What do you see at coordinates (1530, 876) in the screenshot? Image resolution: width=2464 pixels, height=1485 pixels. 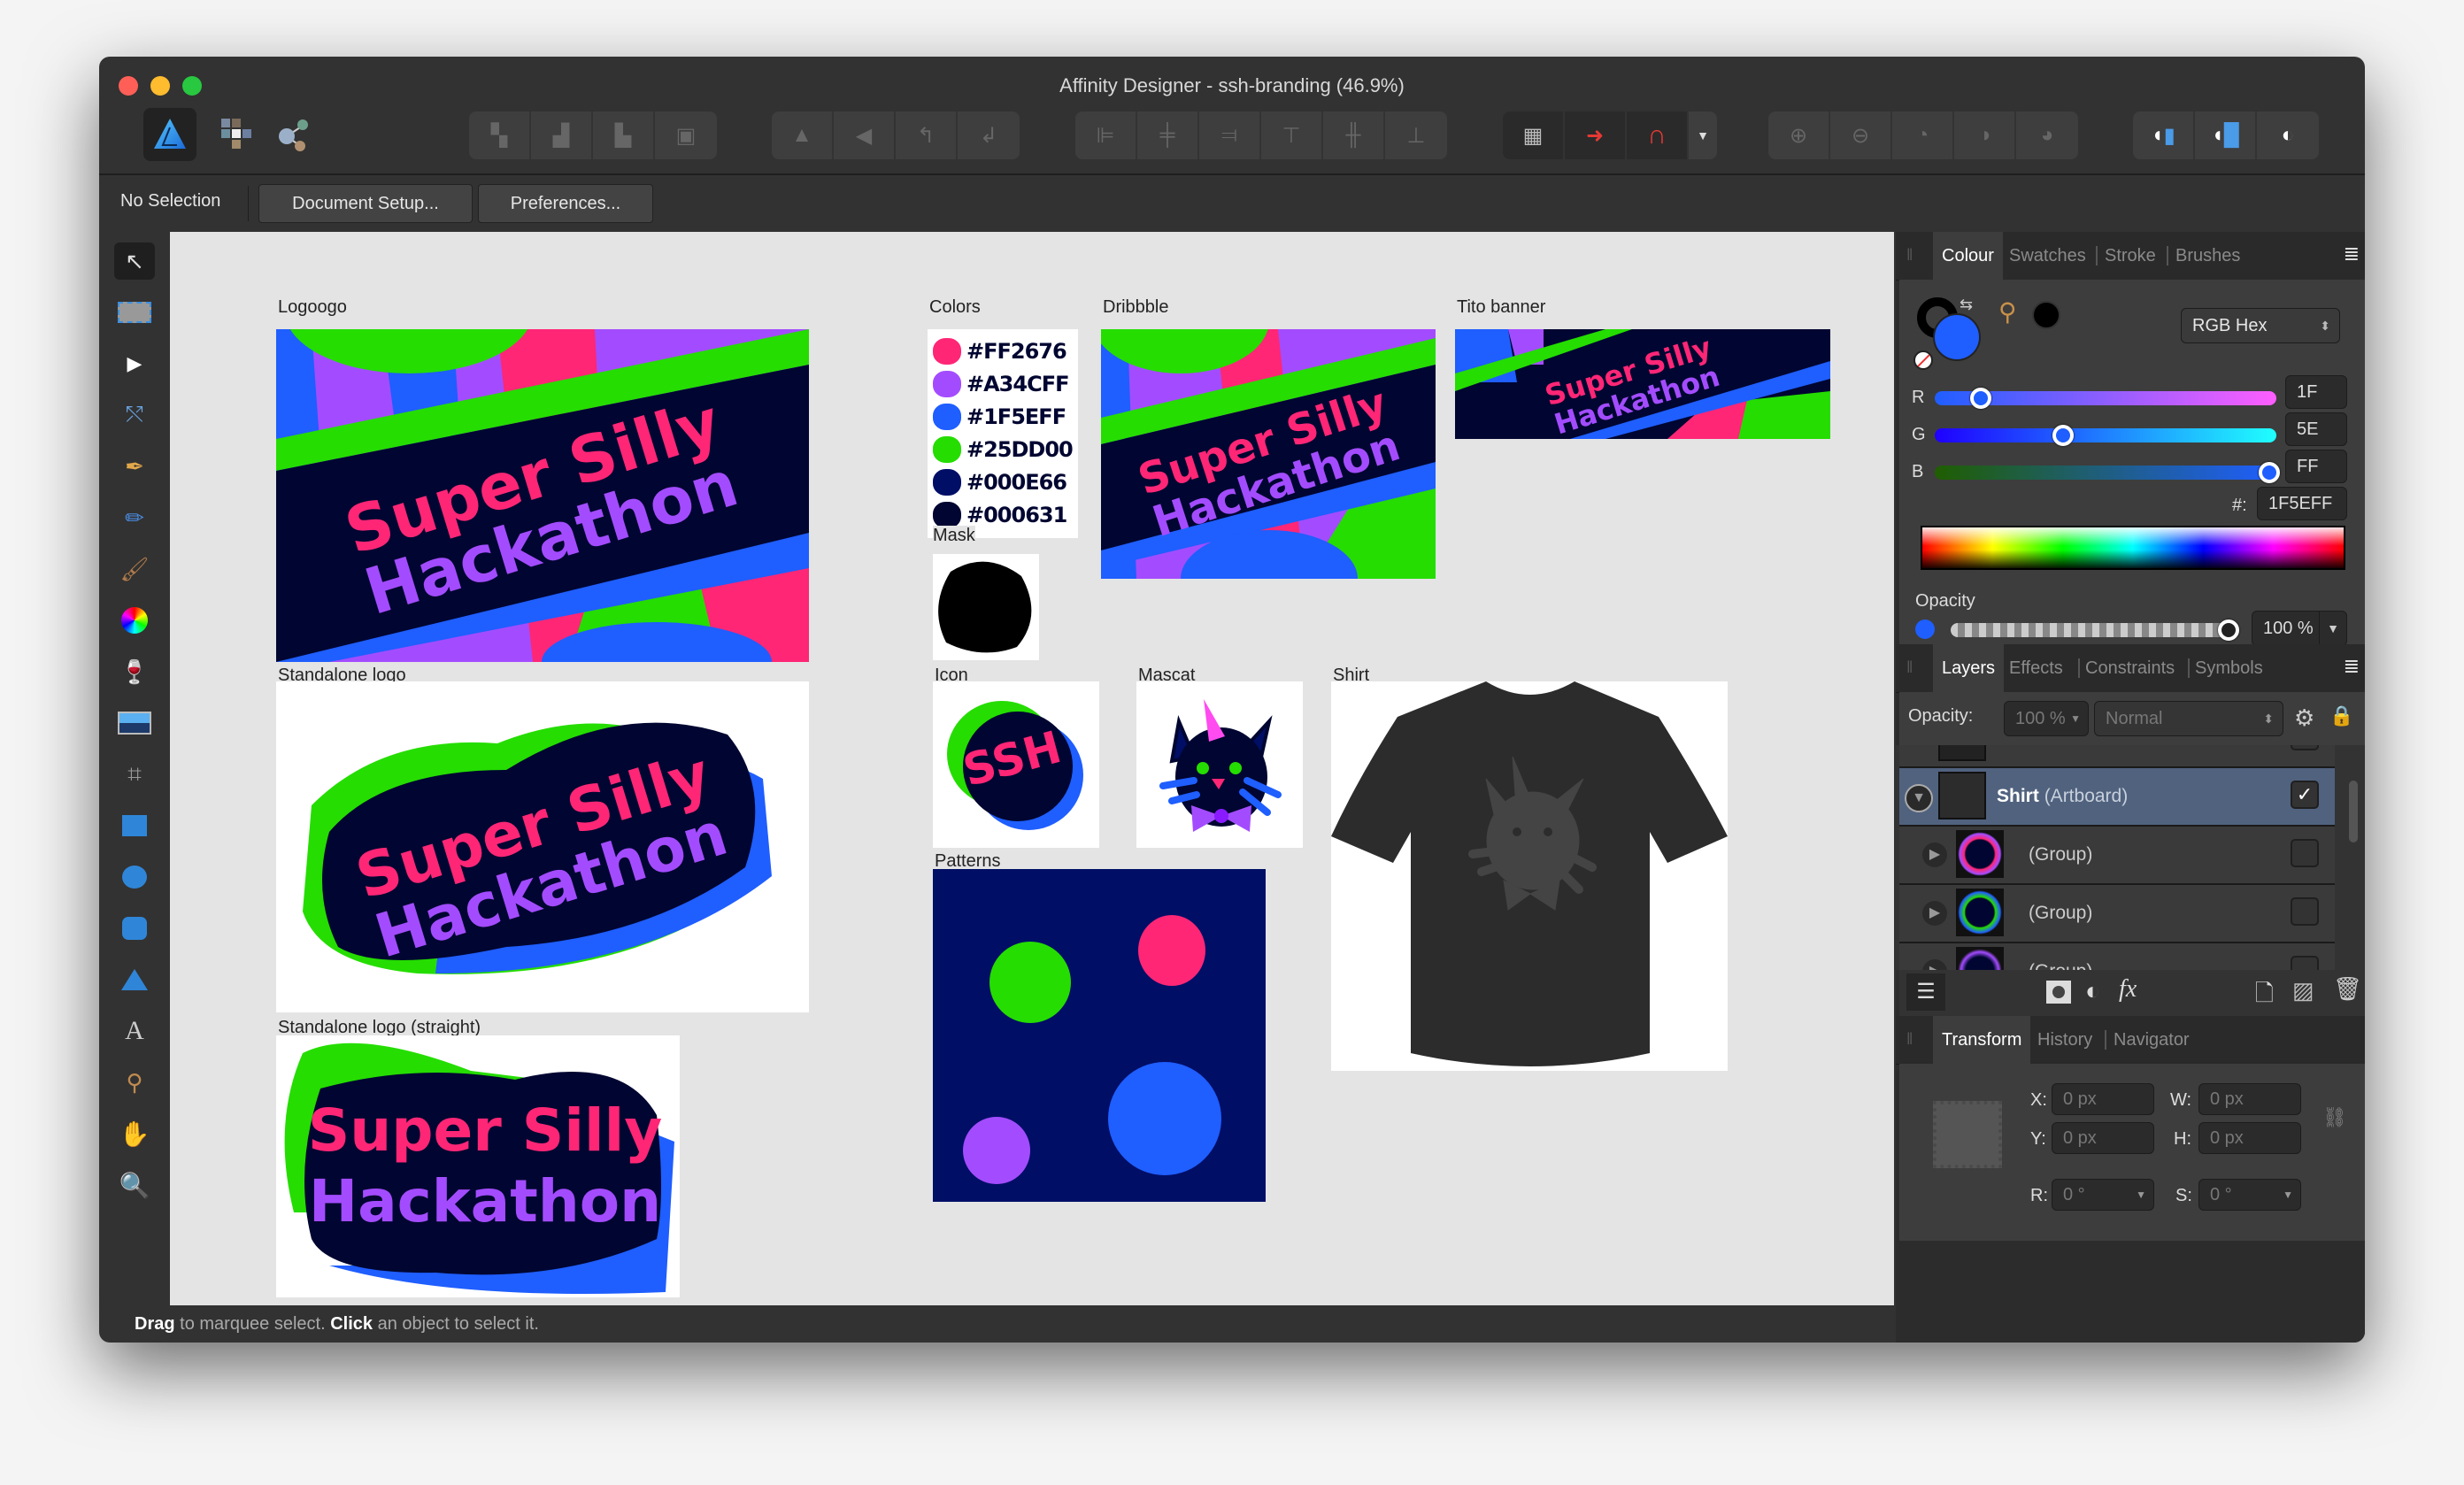 I see `artboard-shirt` at bounding box center [1530, 876].